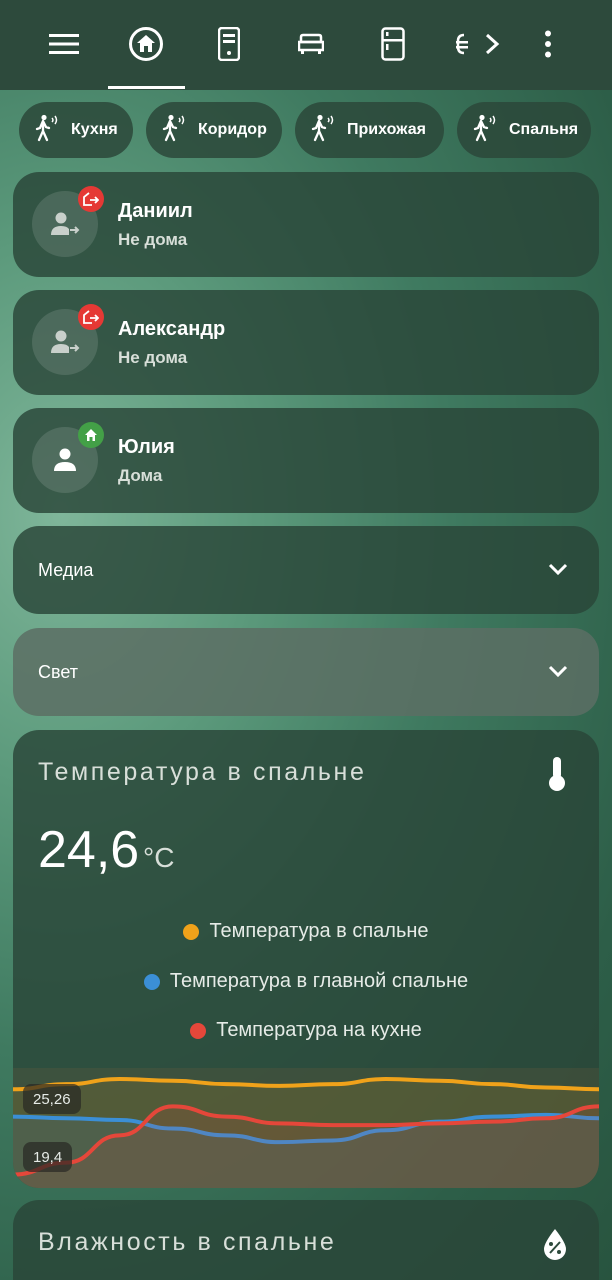 This screenshot has height=1280, width=612. What do you see at coordinates (232, 129) in the screenshot?
I see `chip-label: Коридор` at bounding box center [232, 129].